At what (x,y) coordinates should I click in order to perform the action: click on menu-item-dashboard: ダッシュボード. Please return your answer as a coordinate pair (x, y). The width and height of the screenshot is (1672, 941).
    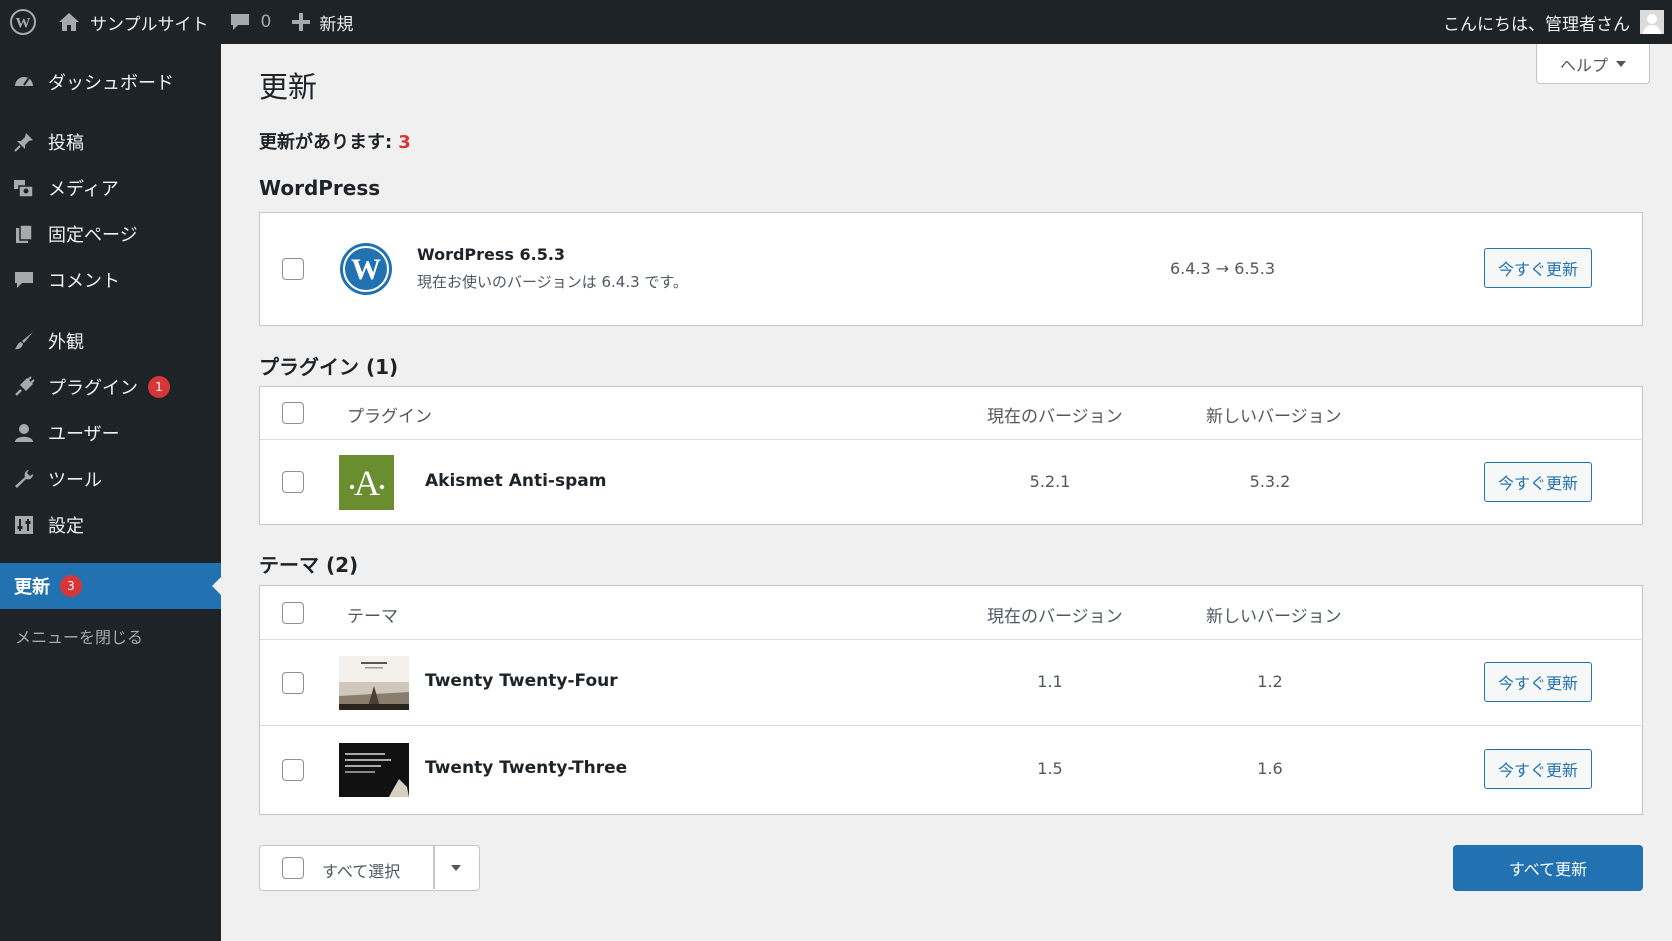
    Looking at the image, I should click on (110, 82).